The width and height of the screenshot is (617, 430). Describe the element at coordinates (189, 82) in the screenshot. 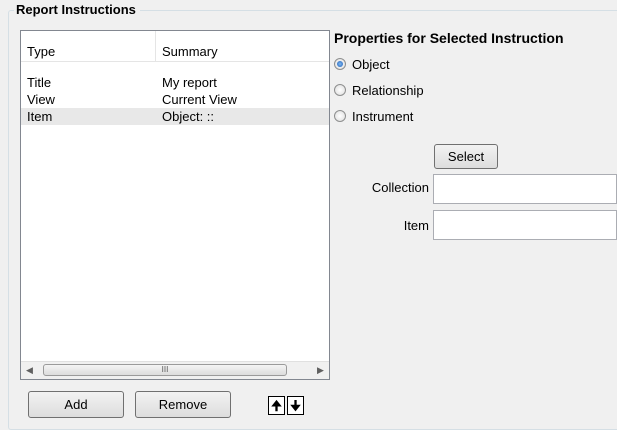

I see `row-summary: My report` at that location.